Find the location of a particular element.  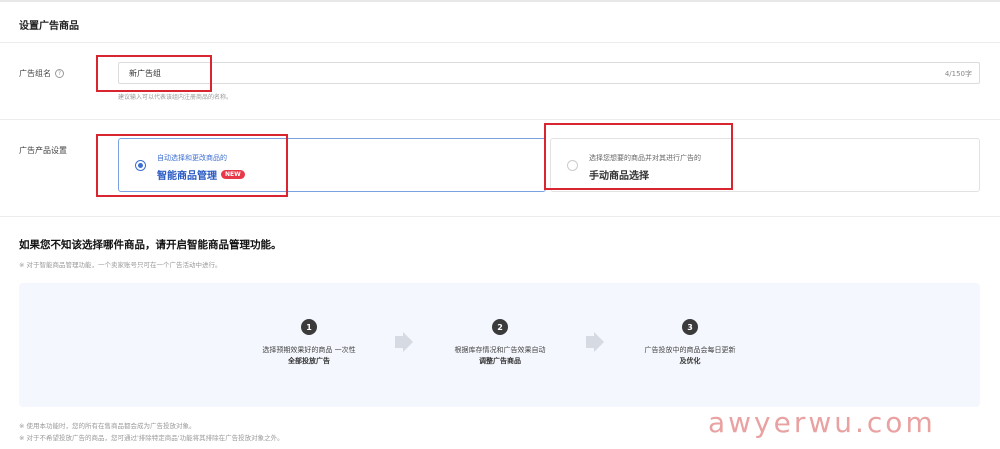

ad-group-name-input is located at coordinates (549, 73).